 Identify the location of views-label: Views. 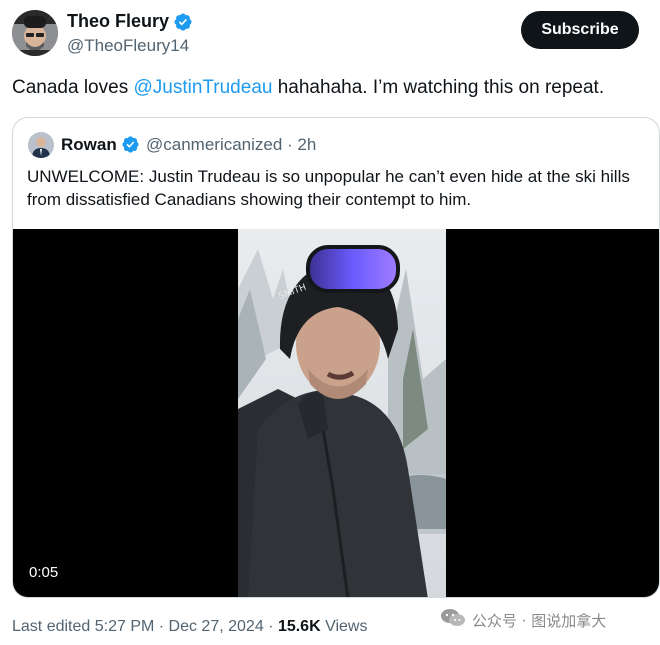
(344, 626).